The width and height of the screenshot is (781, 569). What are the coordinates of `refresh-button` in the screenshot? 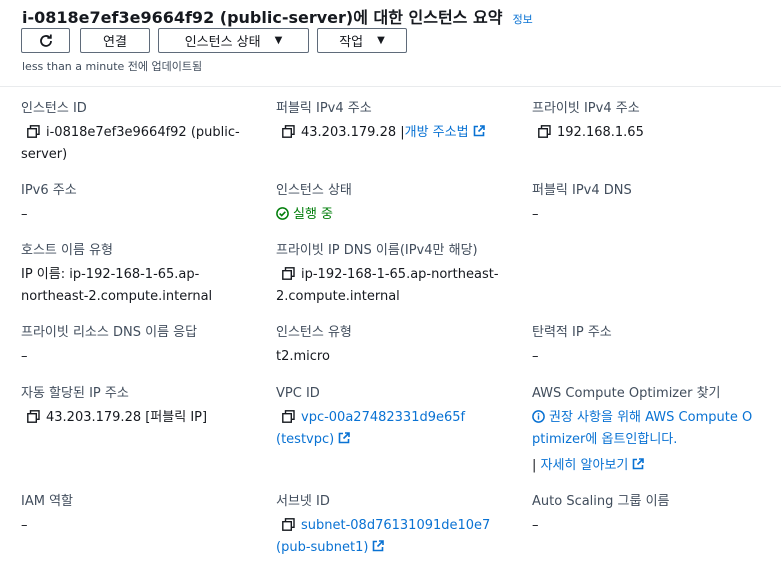 It's located at (45, 40).